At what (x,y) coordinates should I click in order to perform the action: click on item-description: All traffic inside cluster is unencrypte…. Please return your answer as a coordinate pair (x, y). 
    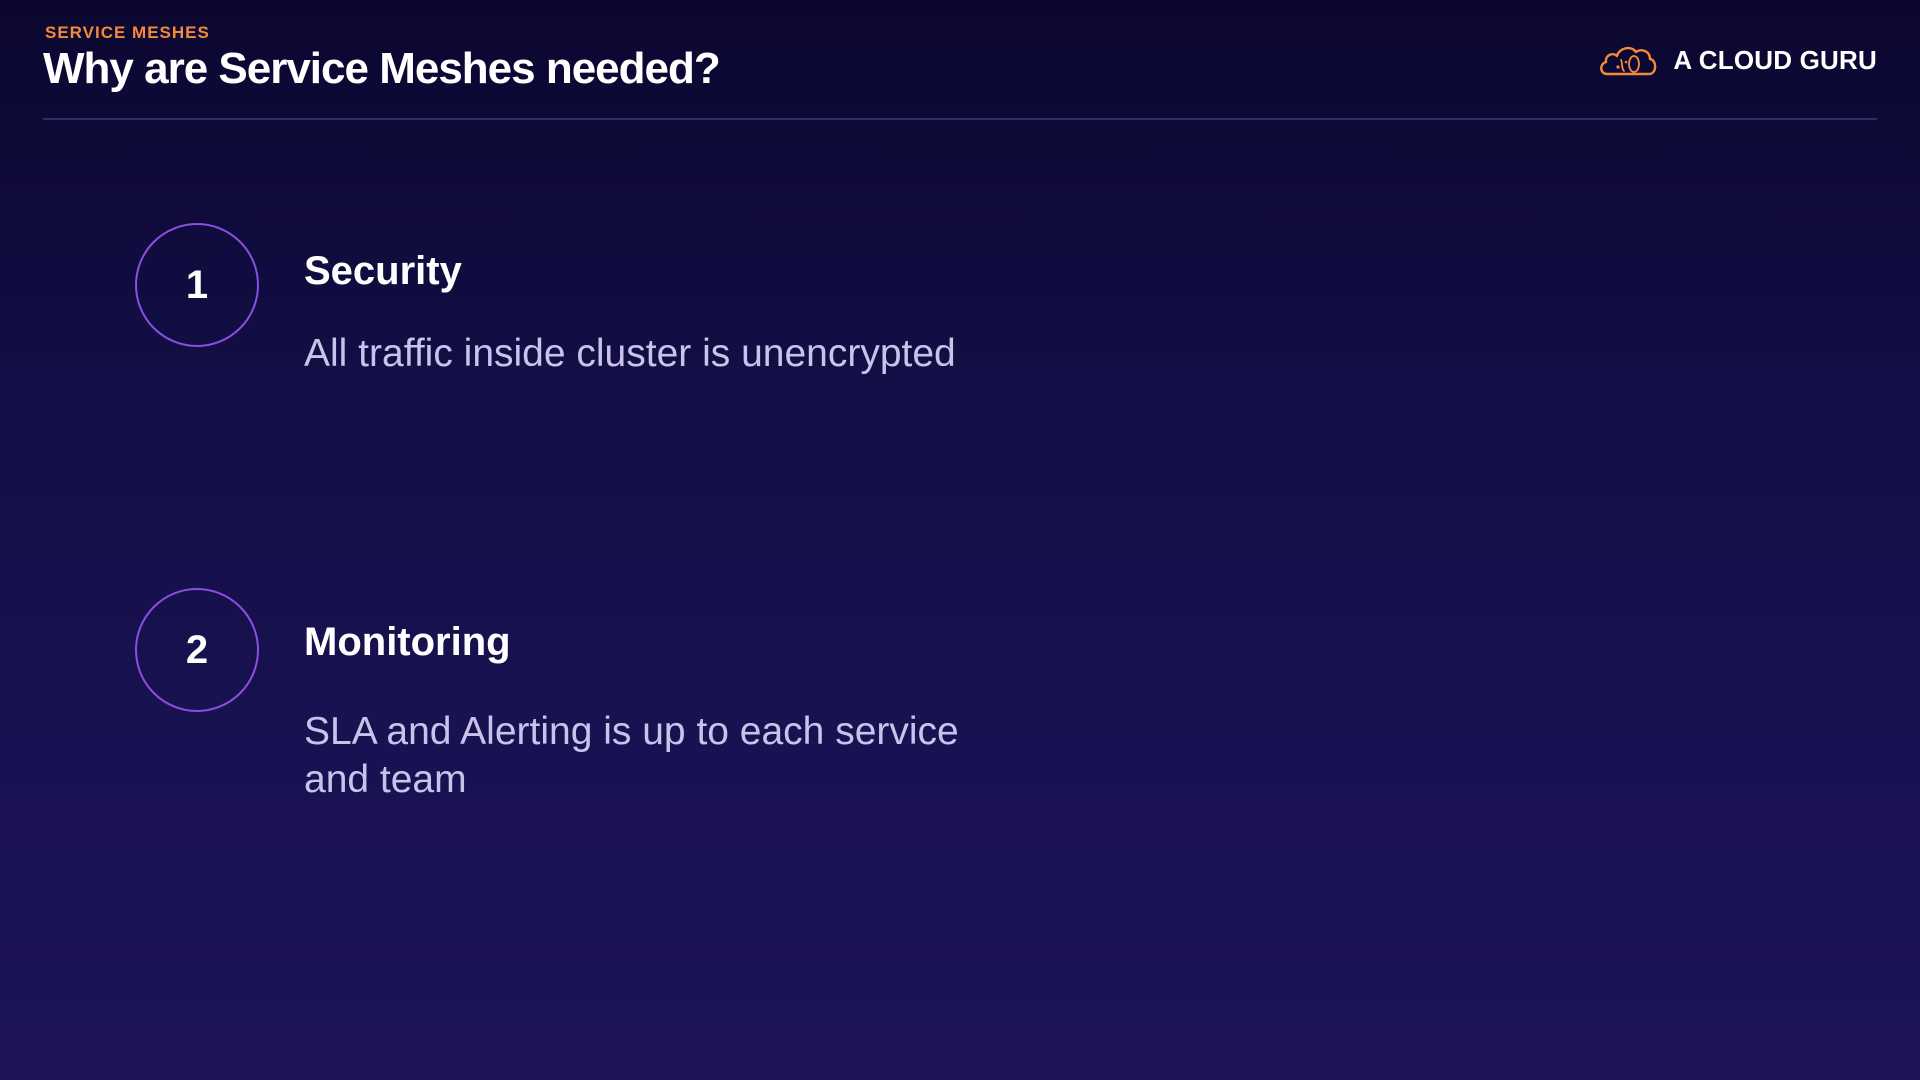
    Looking at the image, I should click on (630, 353).